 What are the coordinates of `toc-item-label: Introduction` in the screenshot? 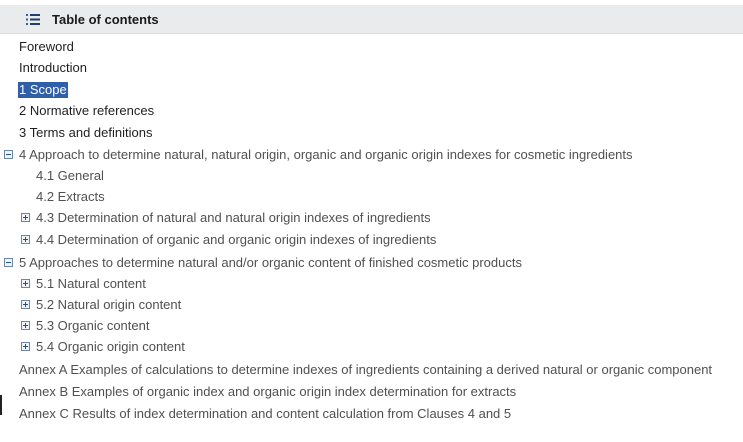 It's located at (53, 68).